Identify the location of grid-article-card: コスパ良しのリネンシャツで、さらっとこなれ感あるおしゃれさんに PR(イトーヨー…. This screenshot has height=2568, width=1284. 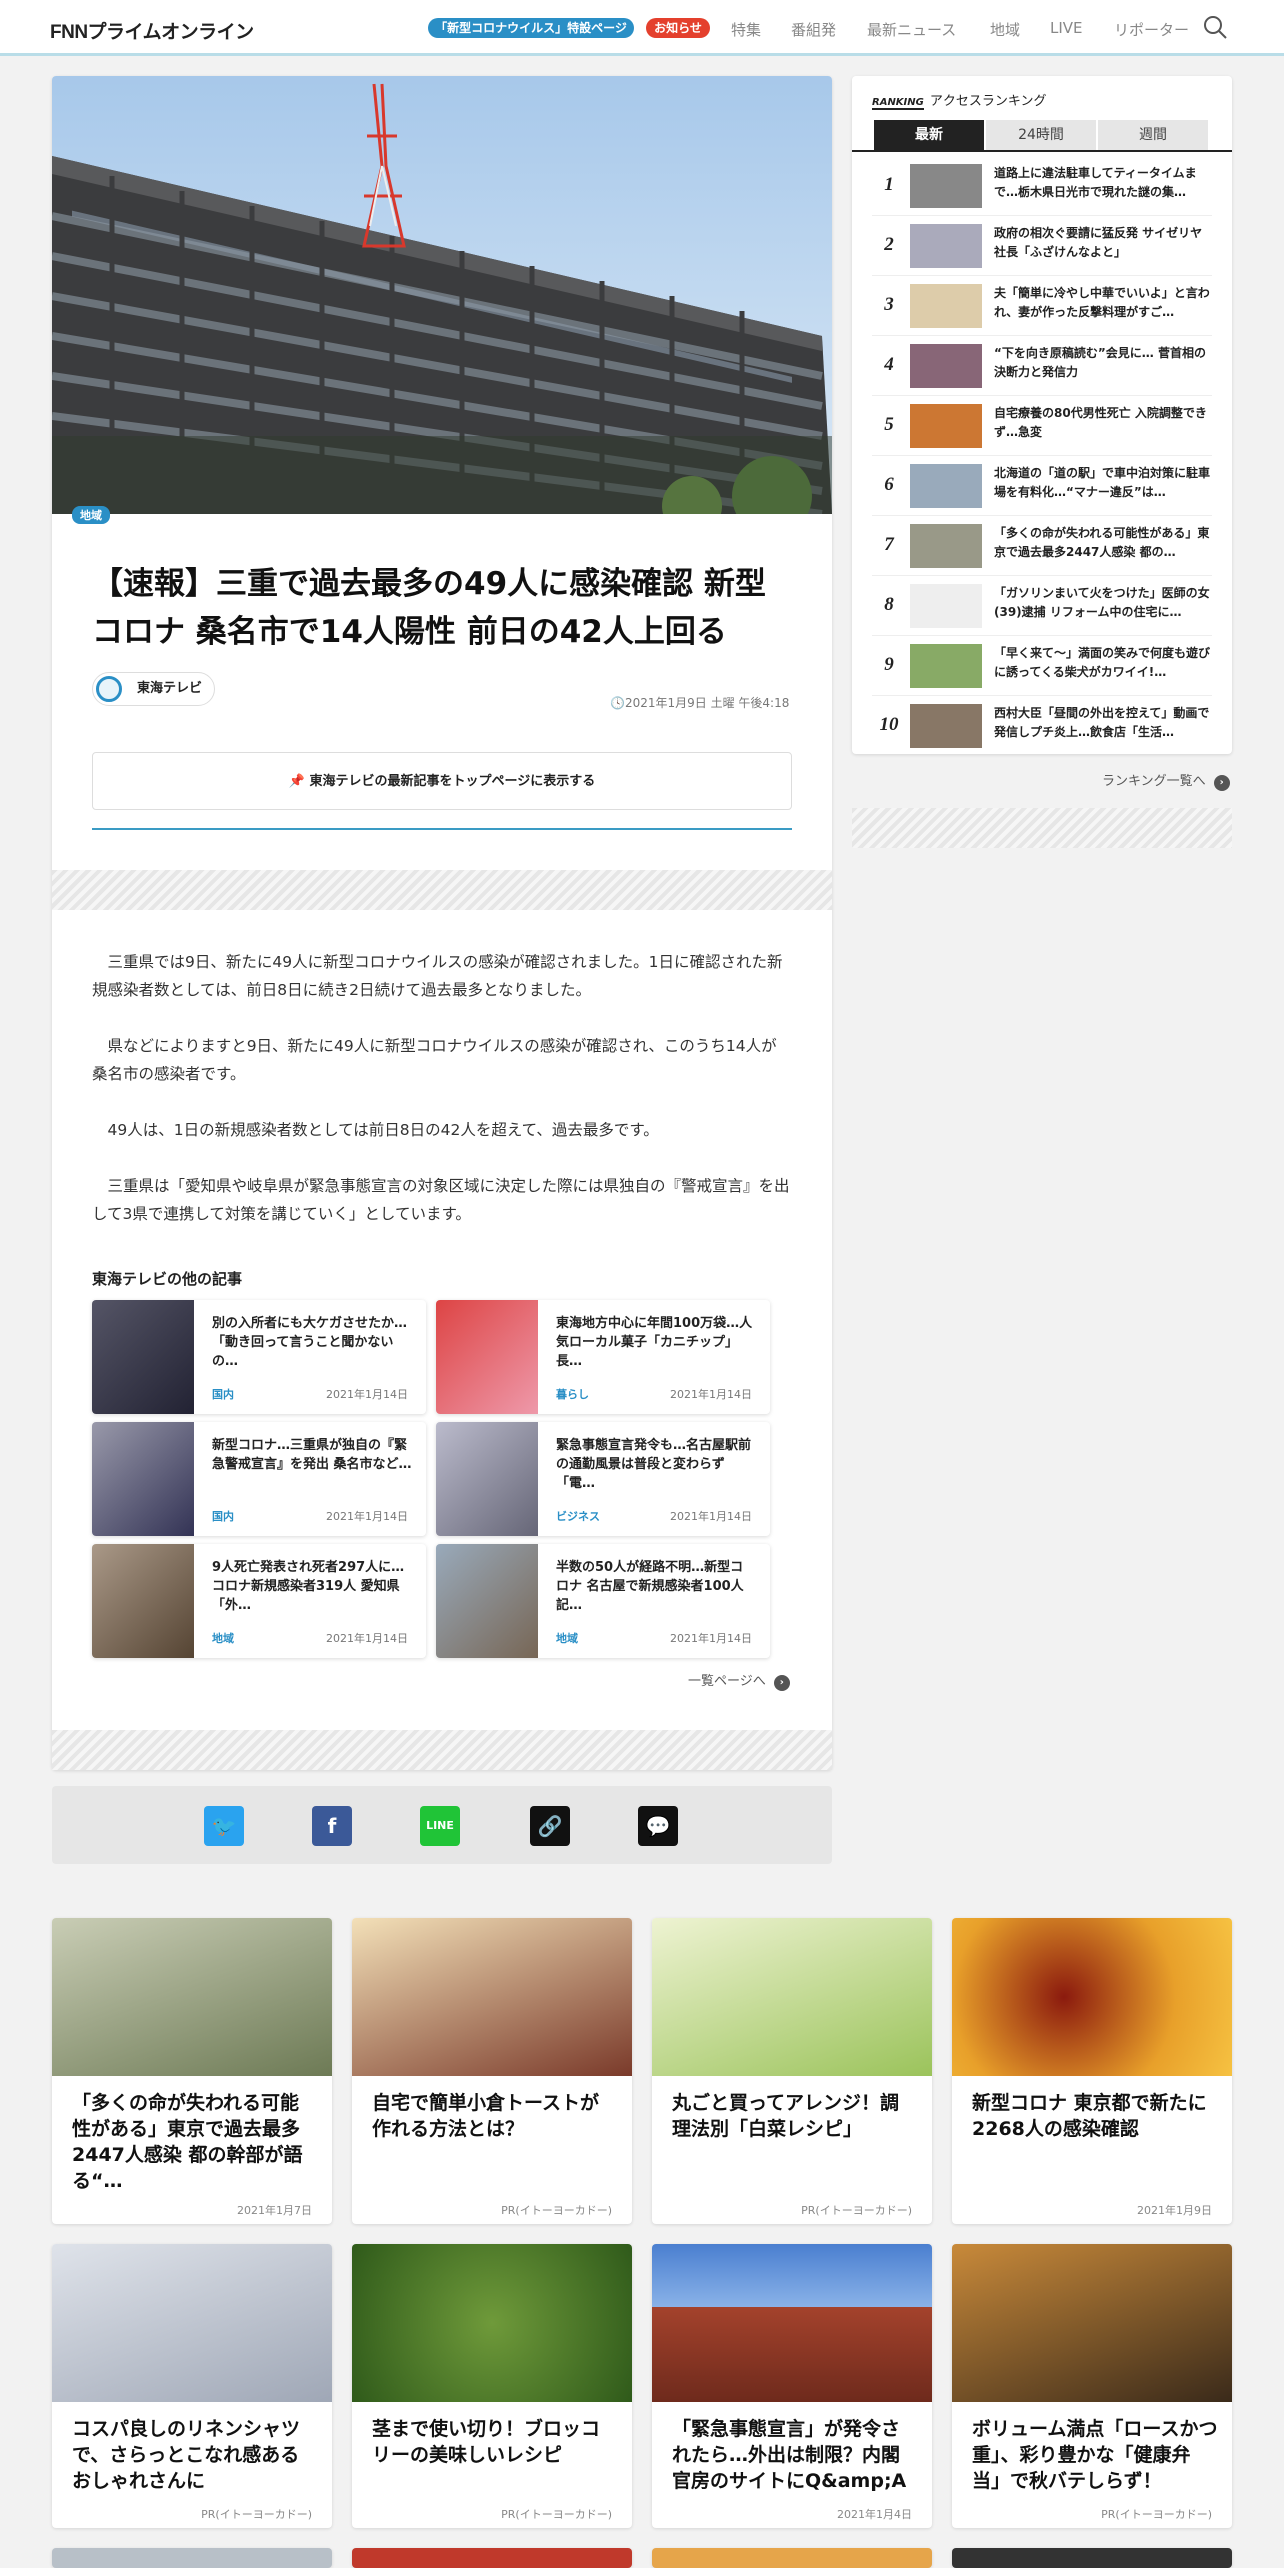
(192, 2386).